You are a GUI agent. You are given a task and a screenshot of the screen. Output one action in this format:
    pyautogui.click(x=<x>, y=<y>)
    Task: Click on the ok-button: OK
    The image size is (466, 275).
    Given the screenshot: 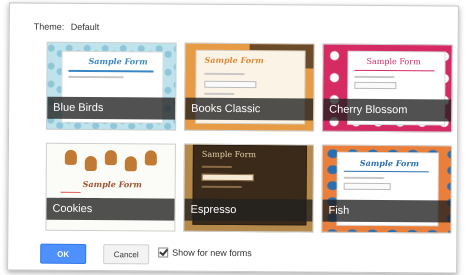 What is the action you would take?
    pyautogui.click(x=63, y=253)
    